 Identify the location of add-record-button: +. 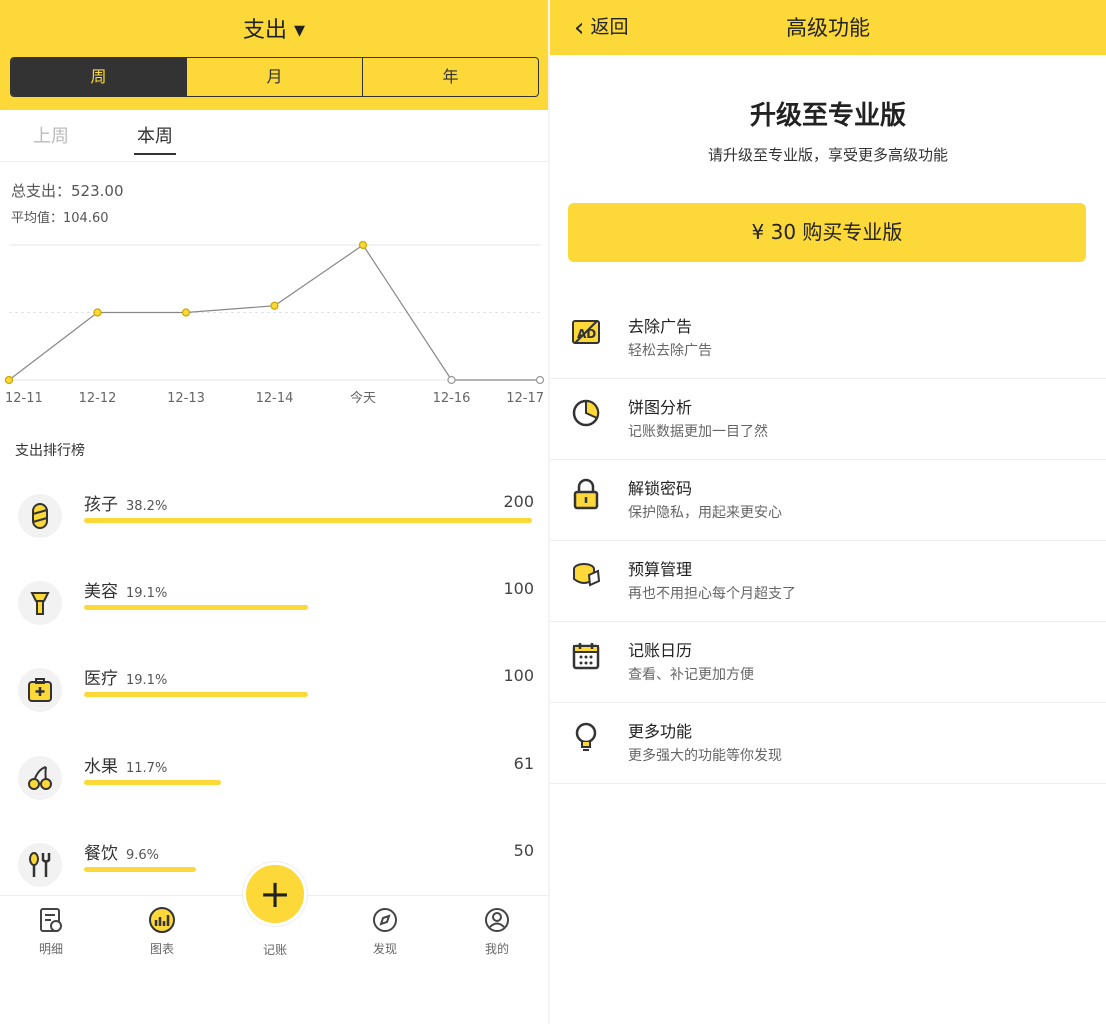
(275, 894).